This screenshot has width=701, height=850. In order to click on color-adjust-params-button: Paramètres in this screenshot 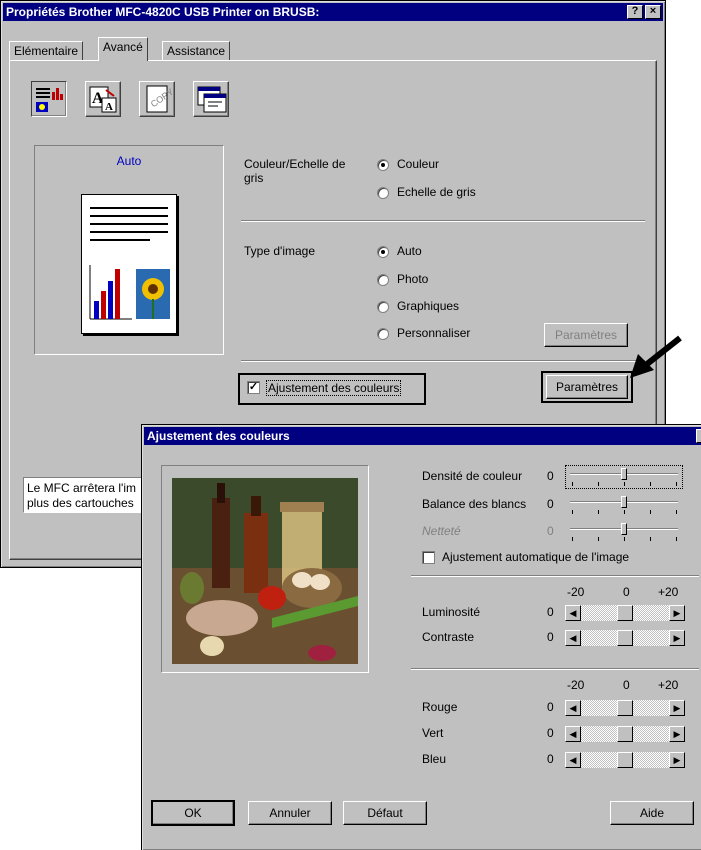, I will do `click(587, 387)`.